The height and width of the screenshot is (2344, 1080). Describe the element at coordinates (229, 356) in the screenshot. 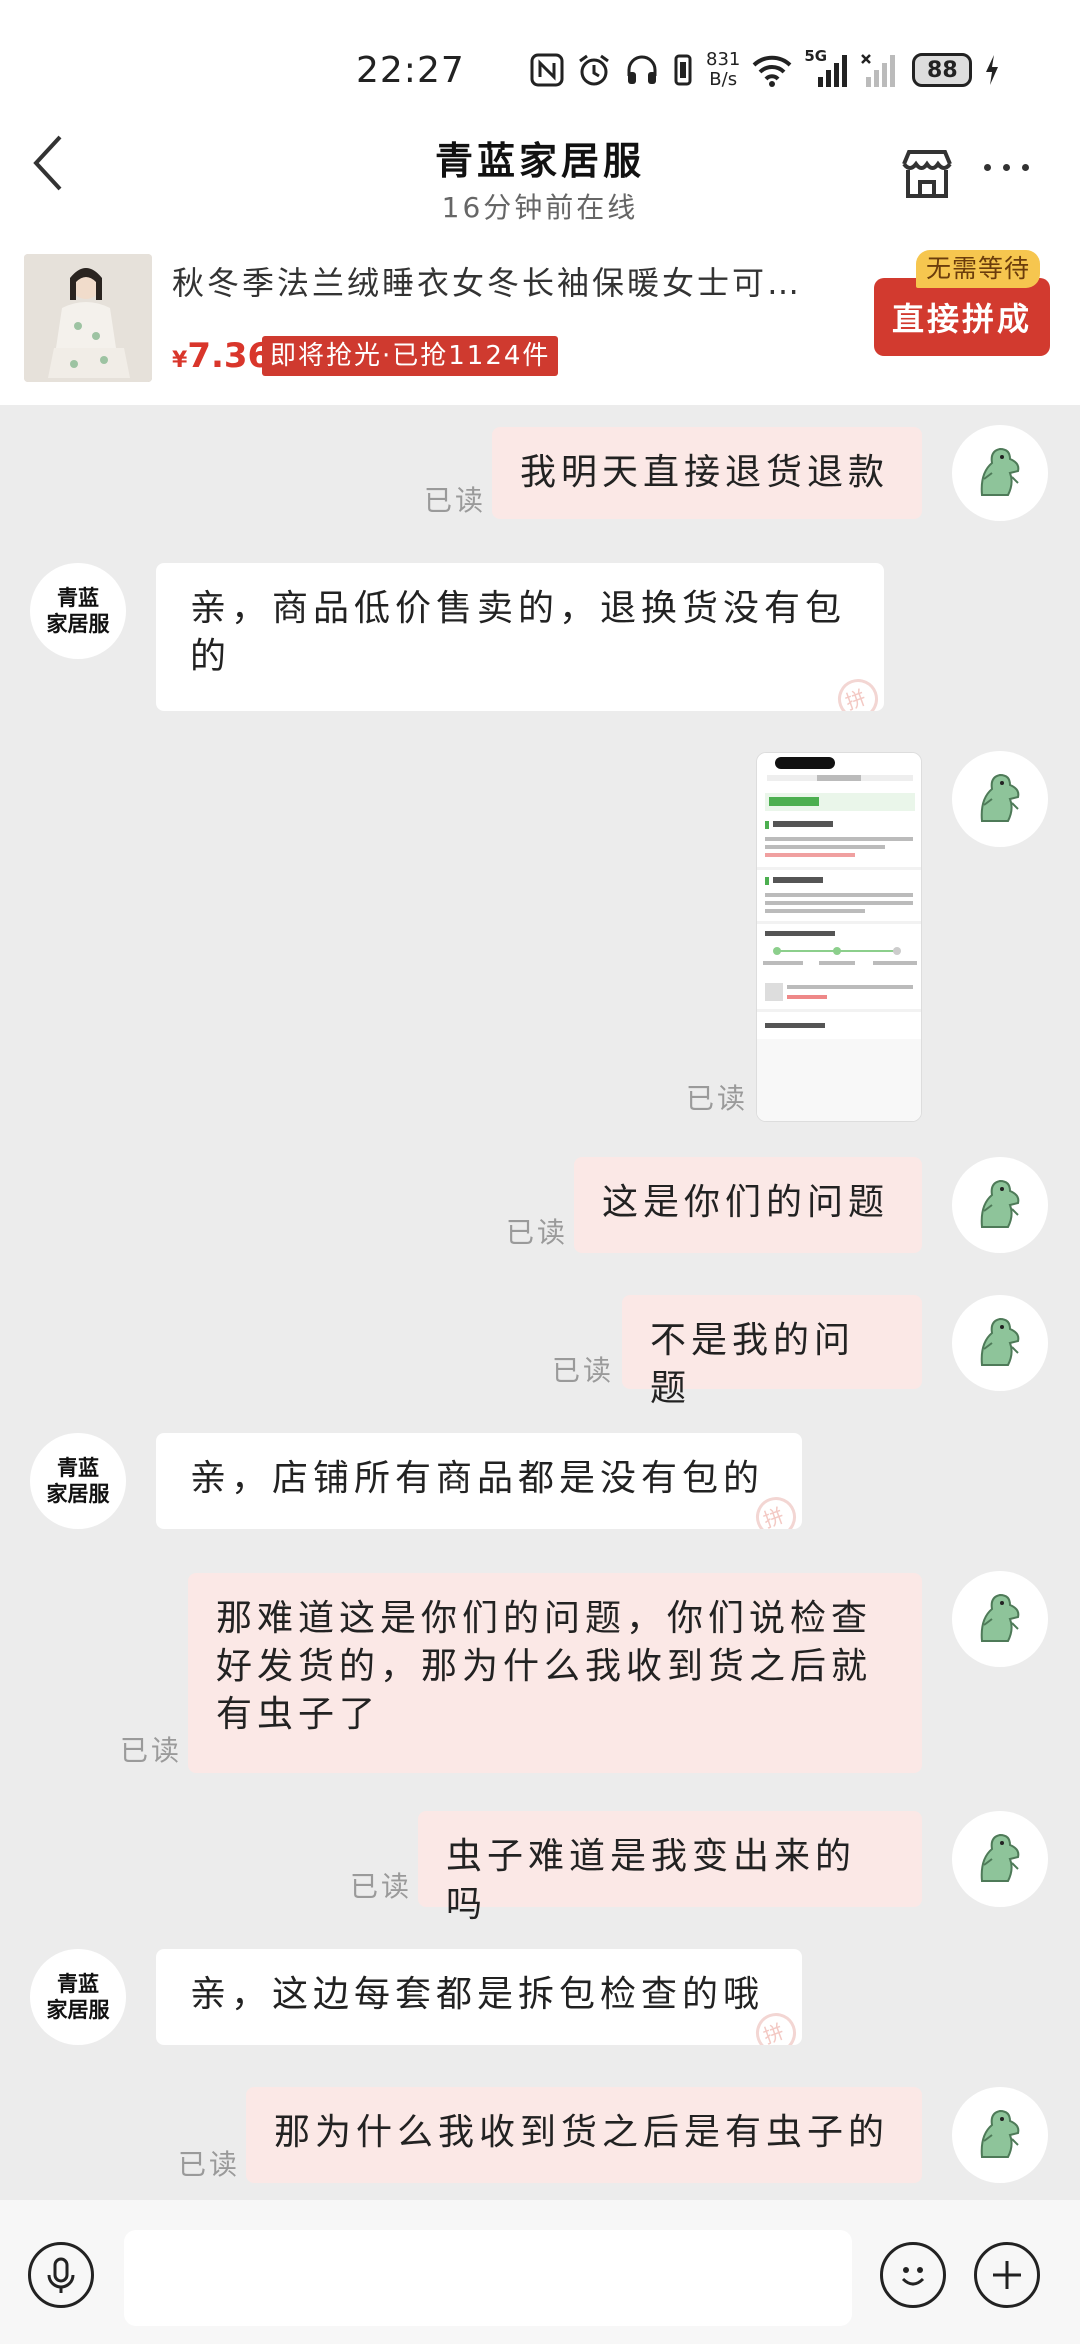

I see `price-value: 7.36` at that location.